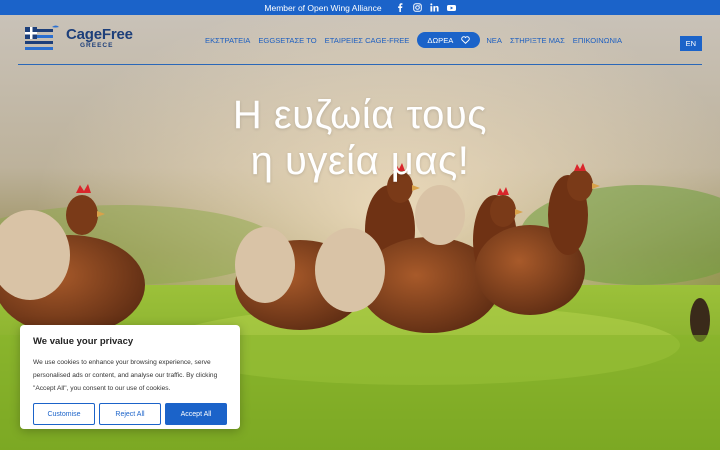 The width and height of the screenshot is (720, 450). Describe the element at coordinates (99, 34) in the screenshot. I see `logo-wordmark: CageFree` at that location.